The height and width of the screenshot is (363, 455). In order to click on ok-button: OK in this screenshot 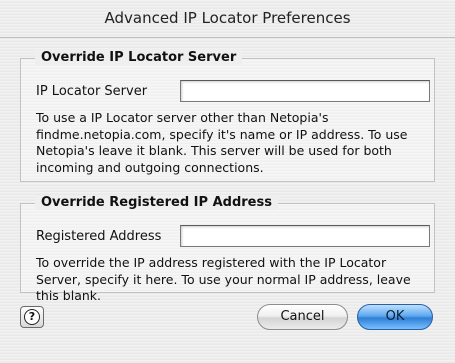, I will do `click(395, 317)`.